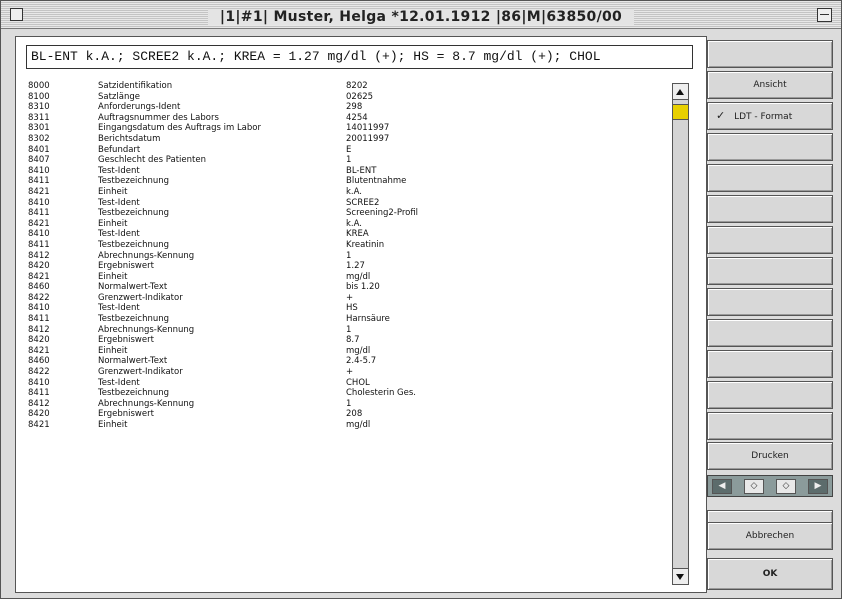 The width and height of the screenshot is (842, 599). What do you see at coordinates (129, 138) in the screenshot?
I see `record-label: Berichtsdatum` at bounding box center [129, 138].